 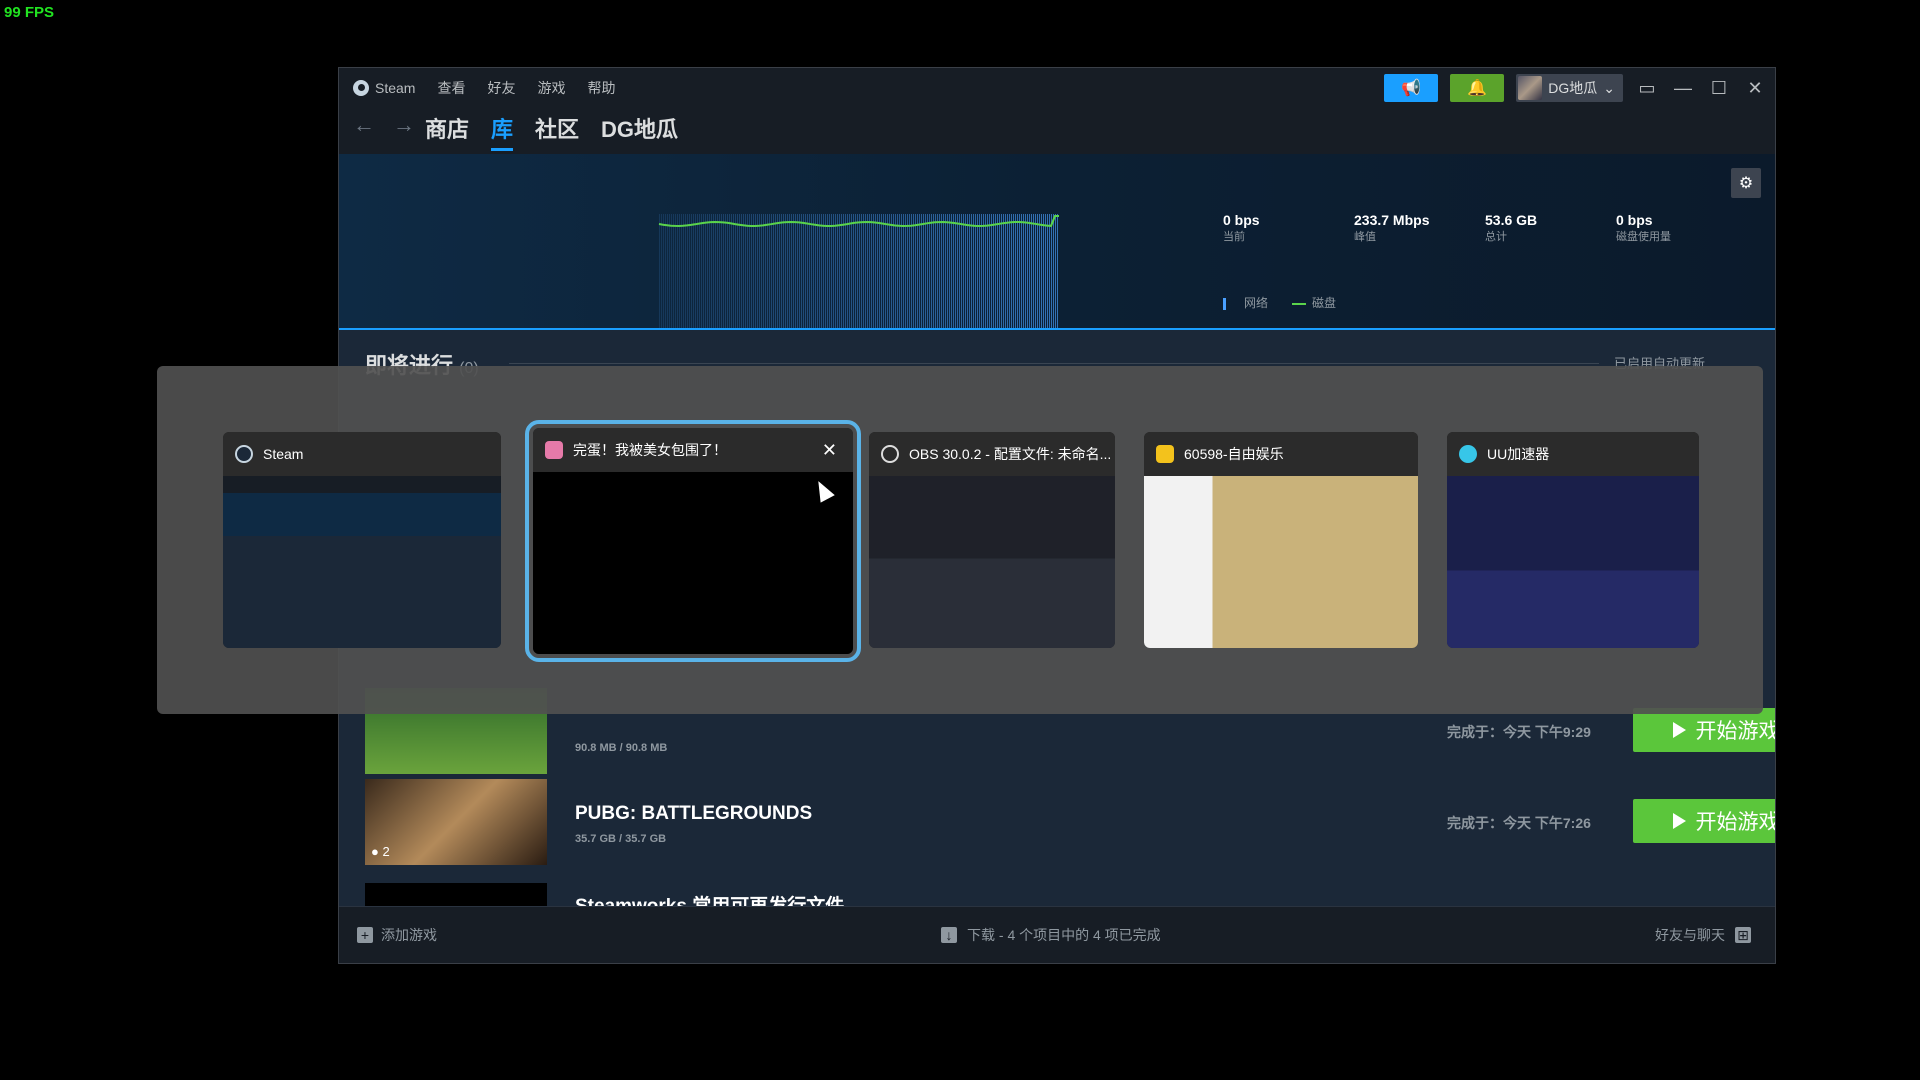 I want to click on megaphone-icon: 📢, so click(x=1411, y=88).